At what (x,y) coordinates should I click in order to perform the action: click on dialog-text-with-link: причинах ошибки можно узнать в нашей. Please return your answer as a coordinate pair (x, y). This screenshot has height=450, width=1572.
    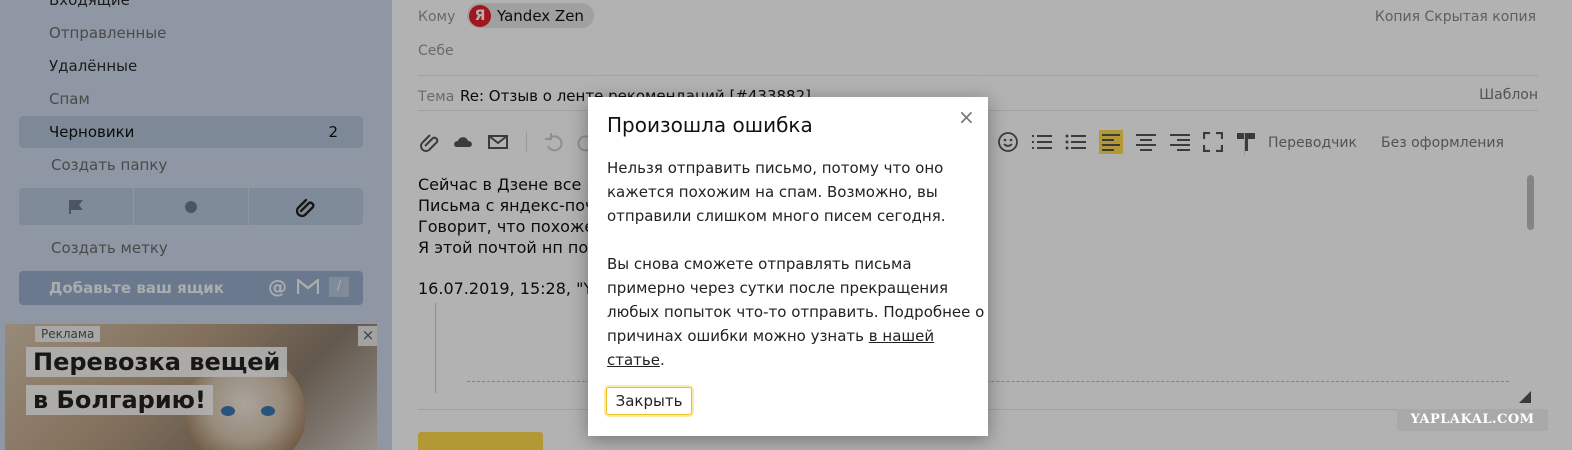
    Looking at the image, I should click on (770, 336).